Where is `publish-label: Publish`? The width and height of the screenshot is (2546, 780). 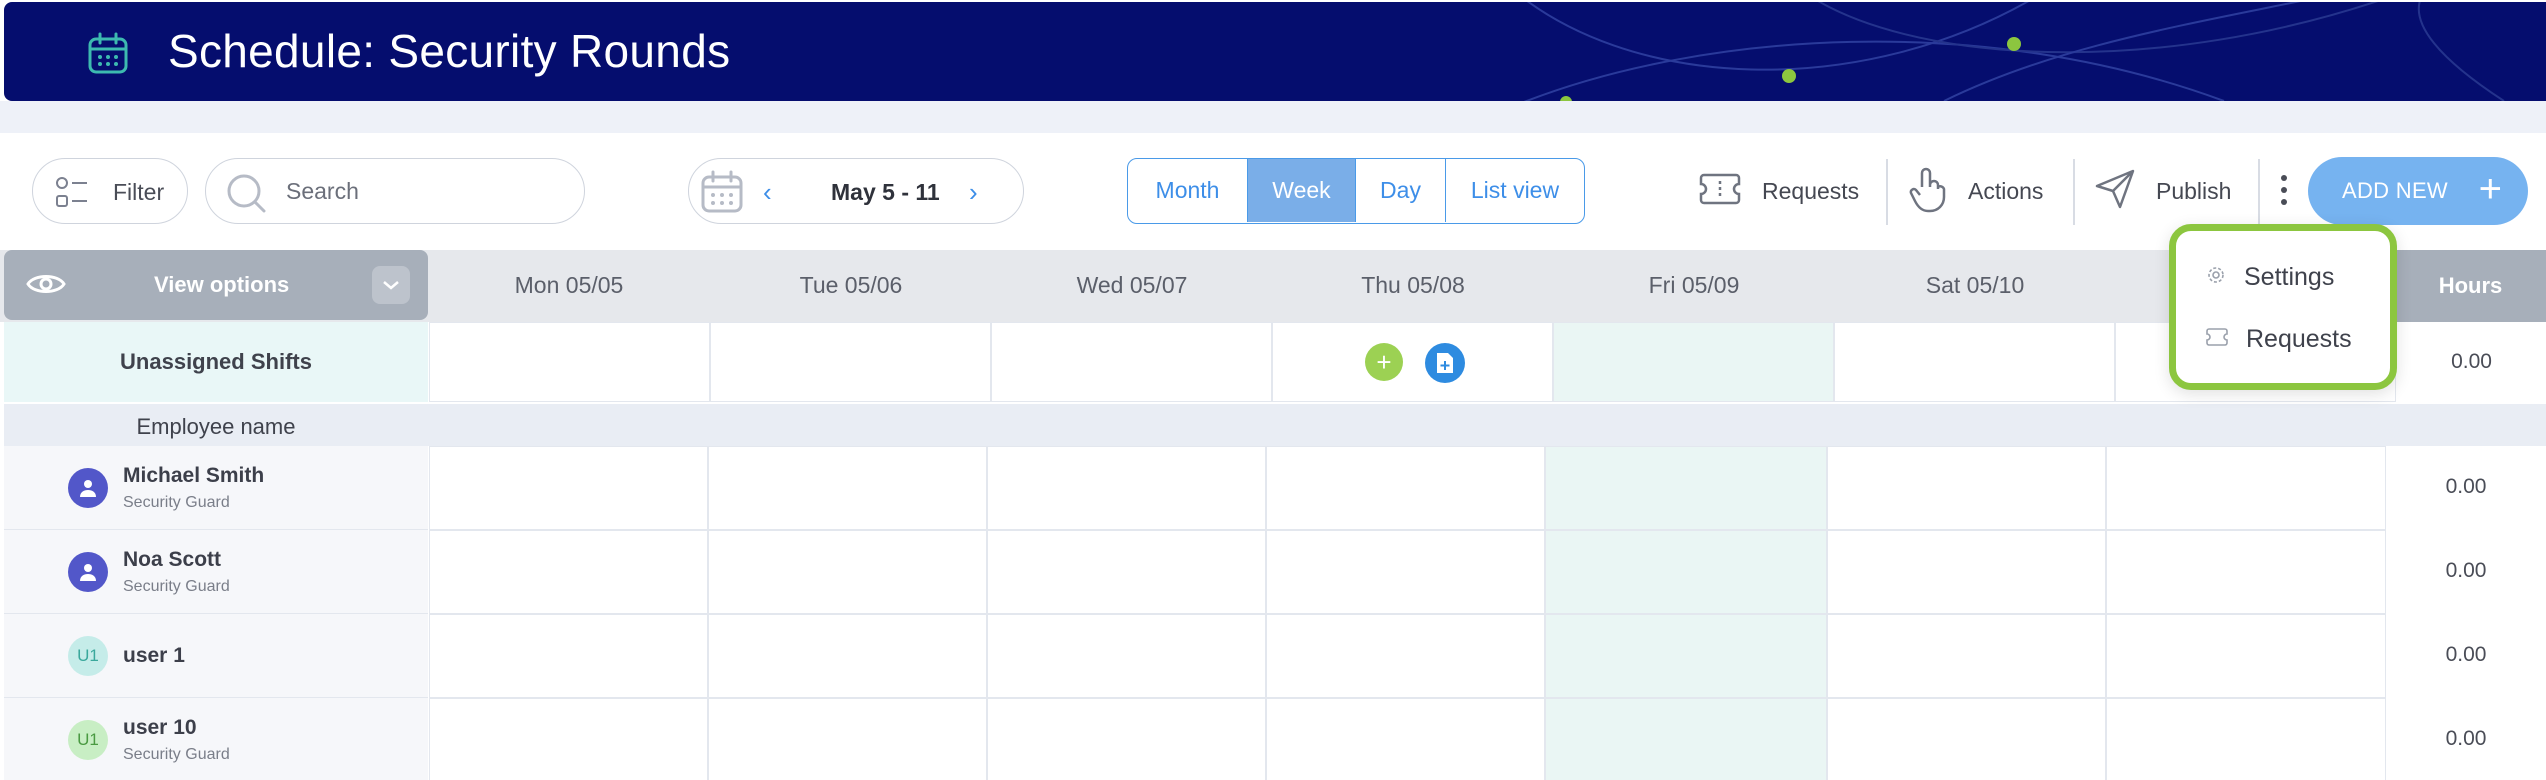
publish-label: Publish is located at coordinates (2194, 190).